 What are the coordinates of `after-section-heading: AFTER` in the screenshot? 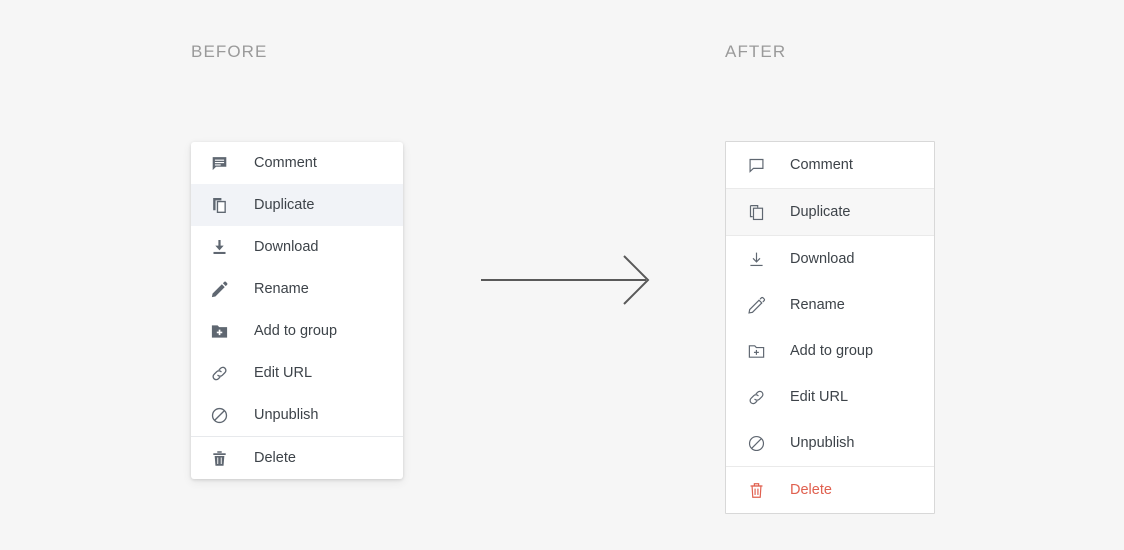 It's located at (756, 51).